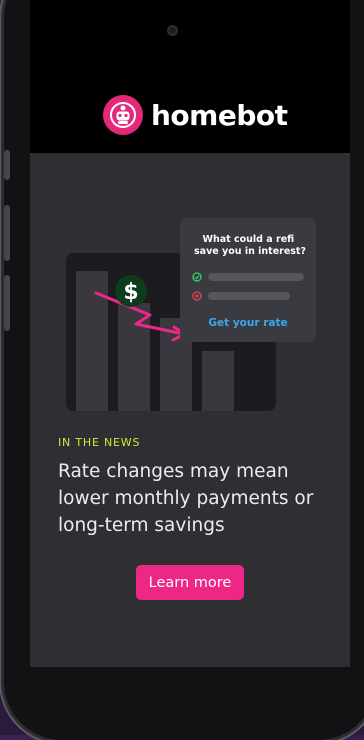 The image size is (364, 740). I want to click on screen-bottom-area, so click(190, 701).